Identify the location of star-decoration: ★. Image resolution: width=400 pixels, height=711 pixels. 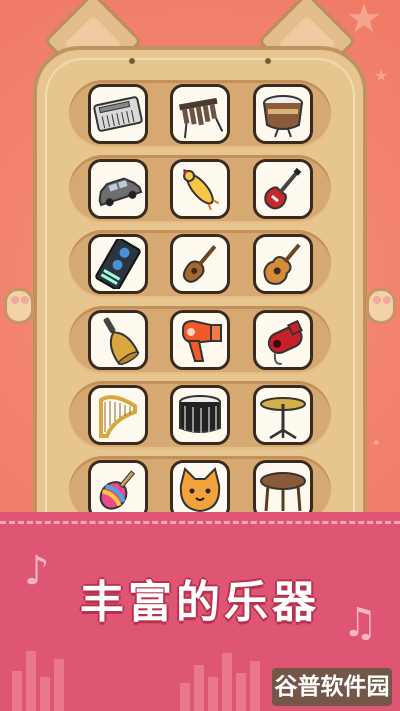
(381, 75).